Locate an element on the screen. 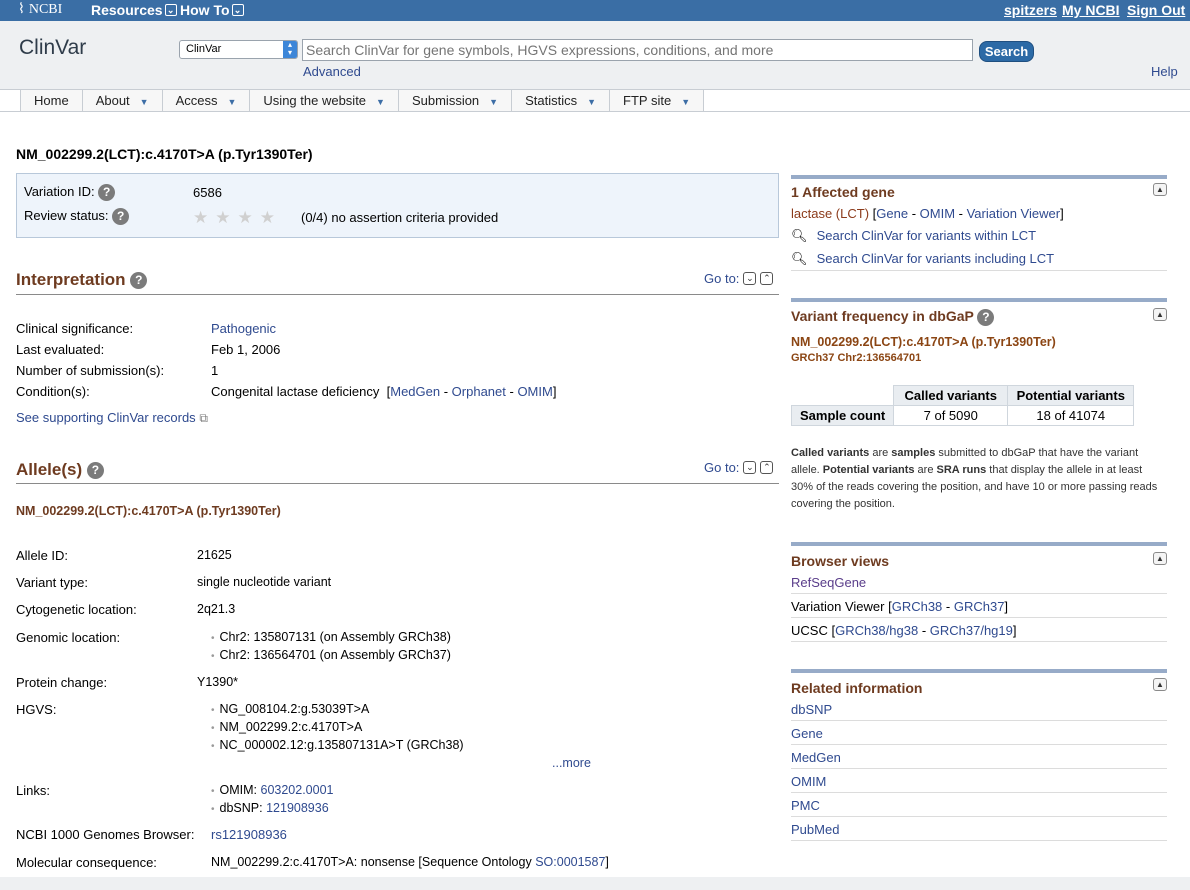  related-item: OMIM is located at coordinates (979, 783).